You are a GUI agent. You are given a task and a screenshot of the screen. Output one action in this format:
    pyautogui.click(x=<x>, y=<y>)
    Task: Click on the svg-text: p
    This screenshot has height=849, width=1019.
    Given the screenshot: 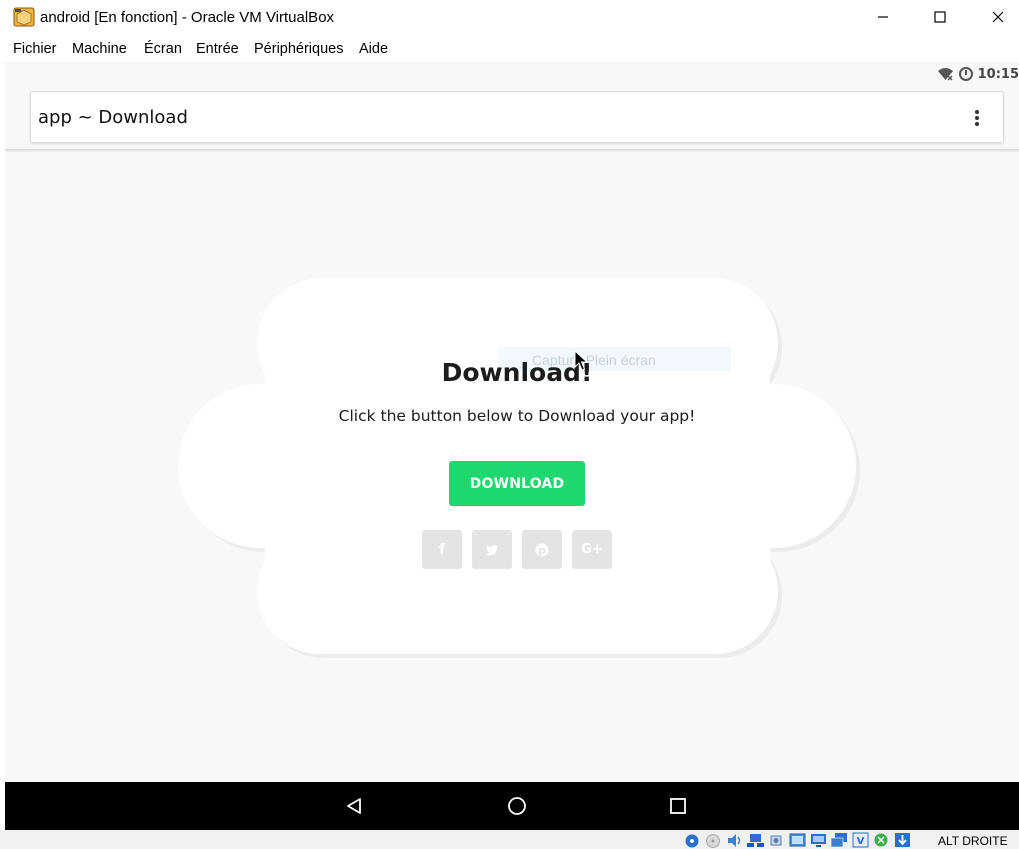 What is the action you would take?
    pyautogui.click(x=542, y=550)
    